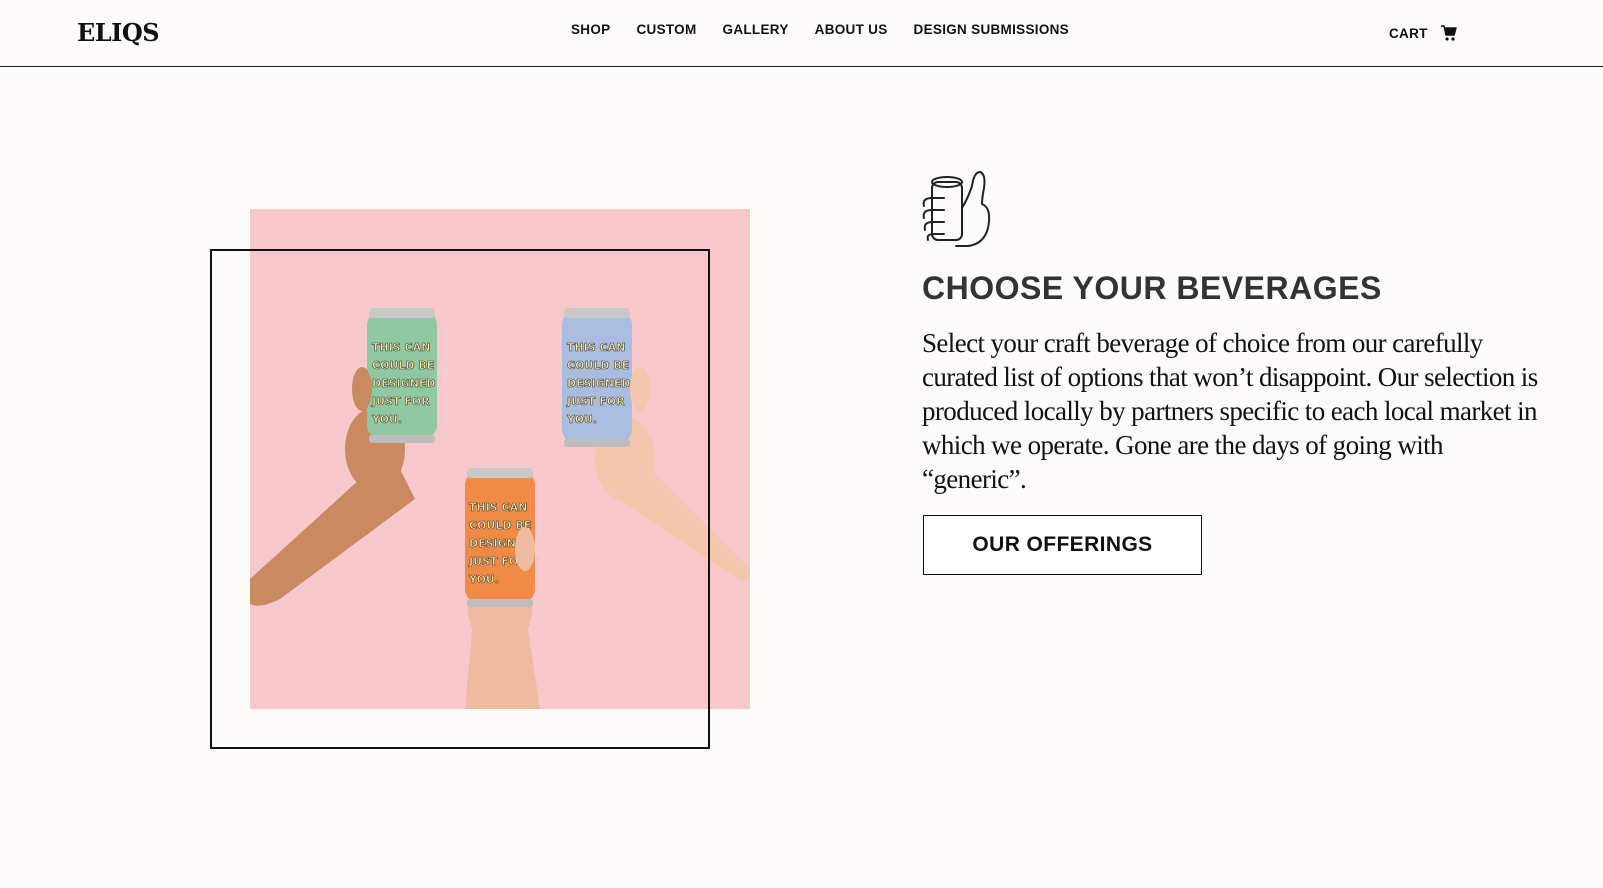 This screenshot has width=1603, height=888. I want to click on cart-icon, so click(1449, 33).